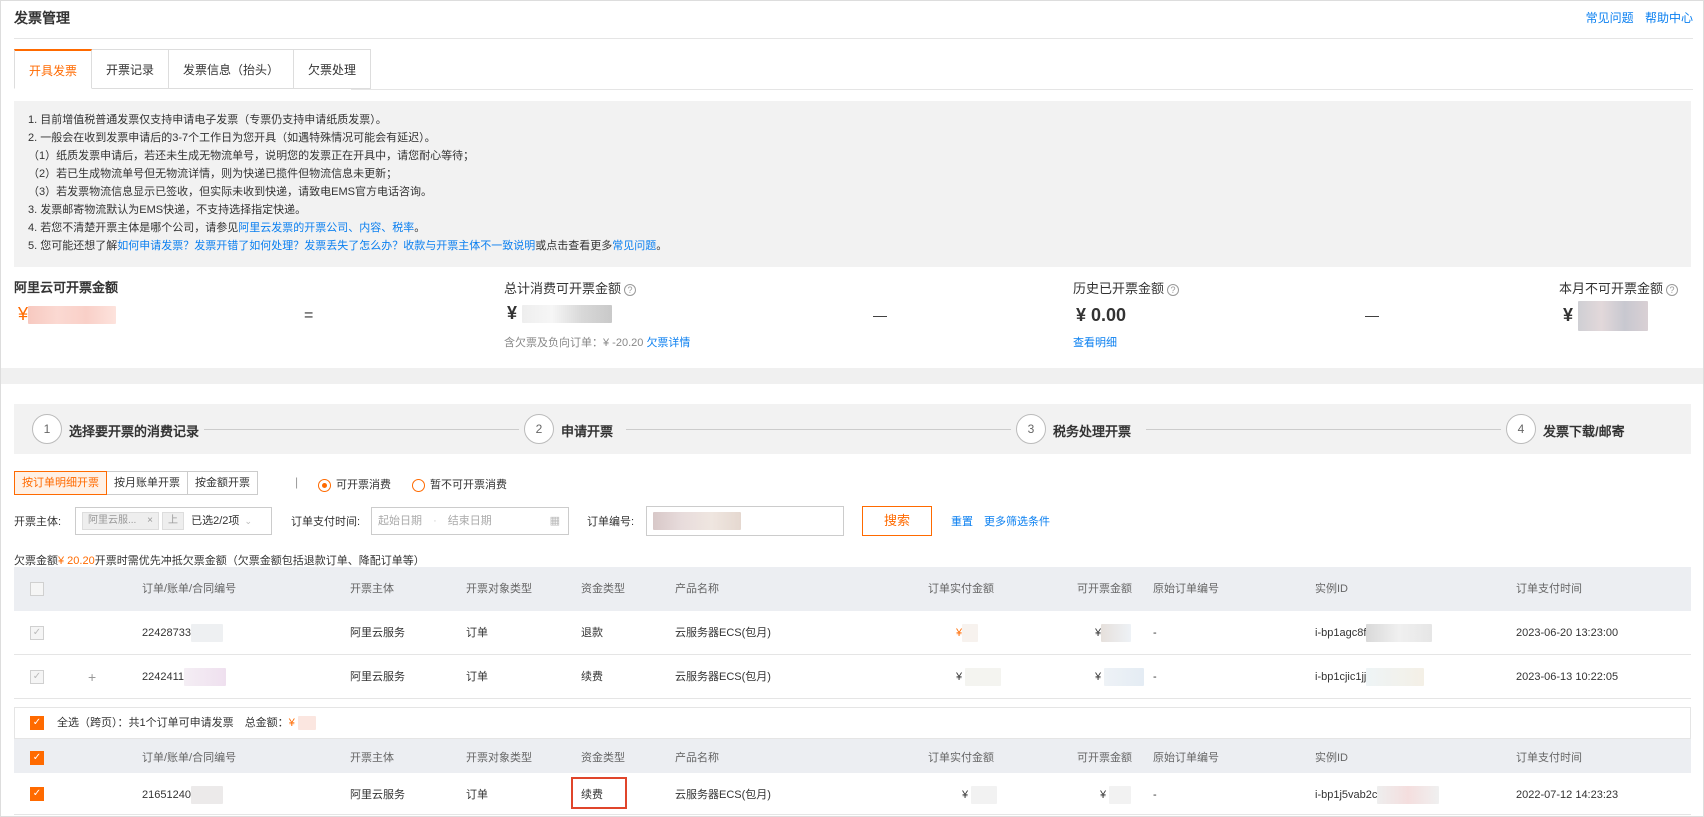 The width and height of the screenshot is (1704, 817). Describe the element at coordinates (418, 485) in the screenshot. I see `radio-unchecked-icon` at that location.